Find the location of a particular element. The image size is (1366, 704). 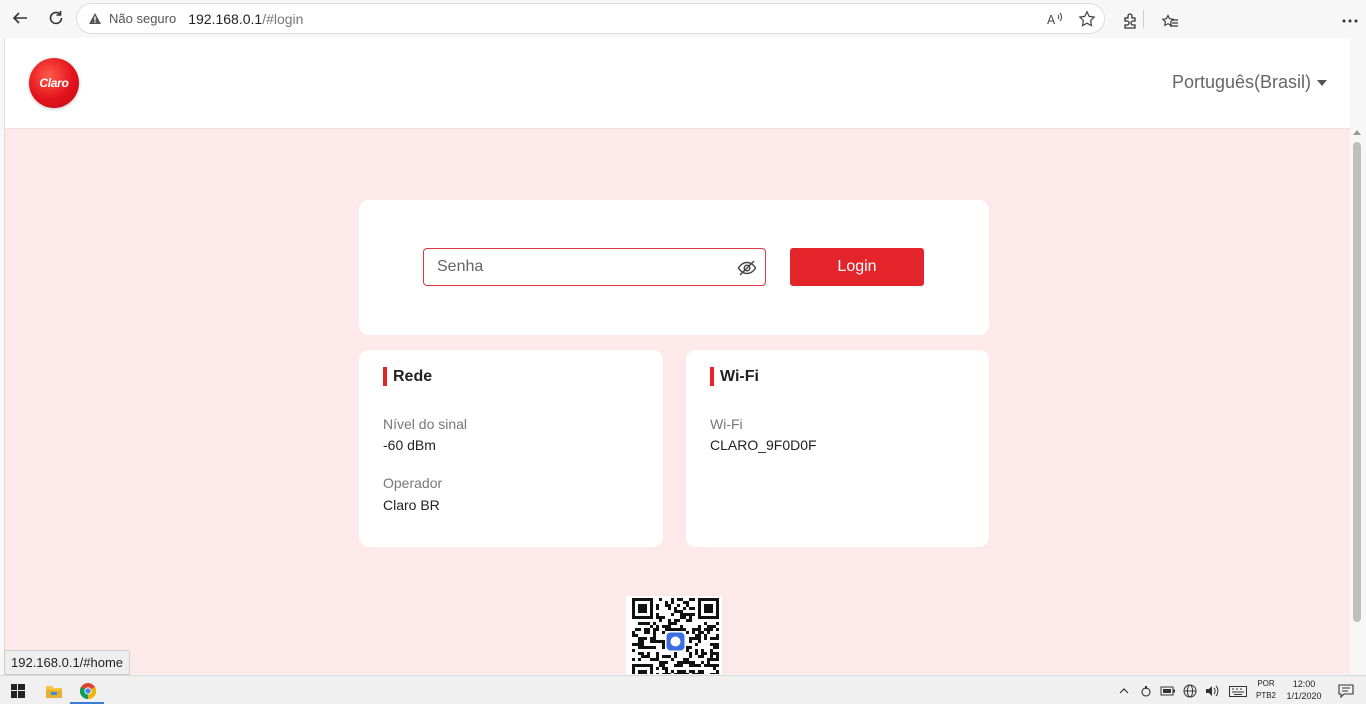

eye-slash-icon is located at coordinates (747, 268).